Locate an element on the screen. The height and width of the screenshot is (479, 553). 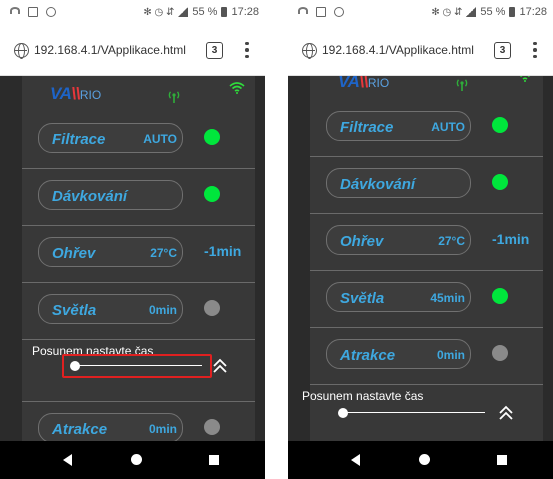
highlight-box is located at coordinates (137, 366).